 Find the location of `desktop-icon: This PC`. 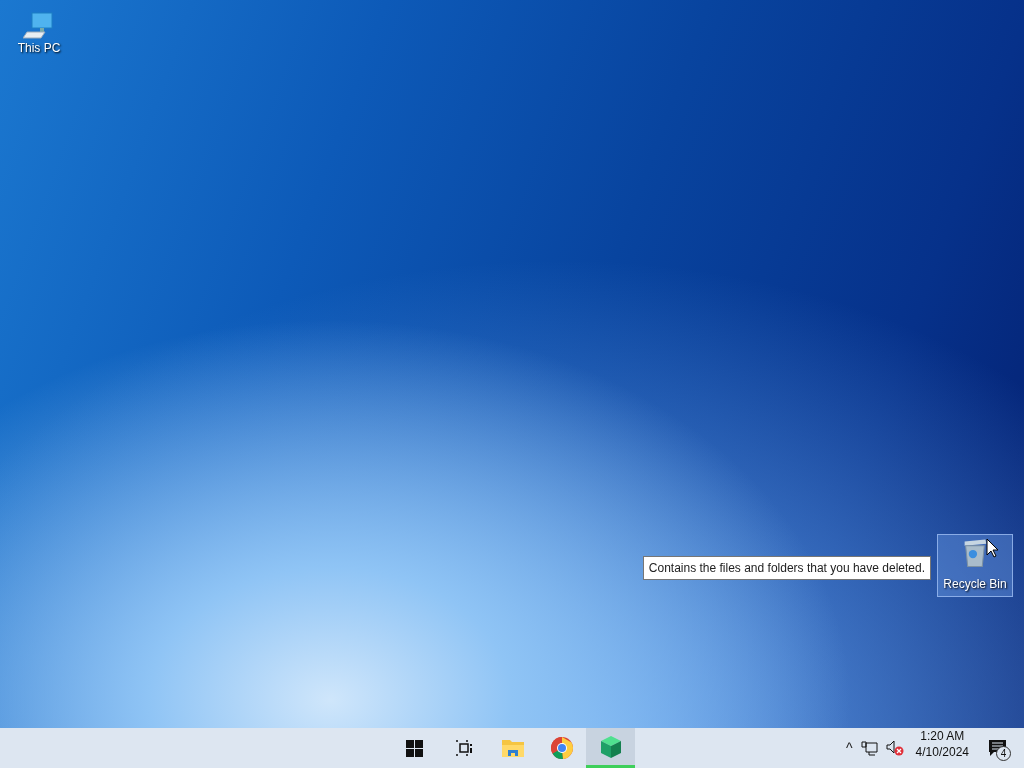

desktop-icon: This PC is located at coordinates (39, 33).